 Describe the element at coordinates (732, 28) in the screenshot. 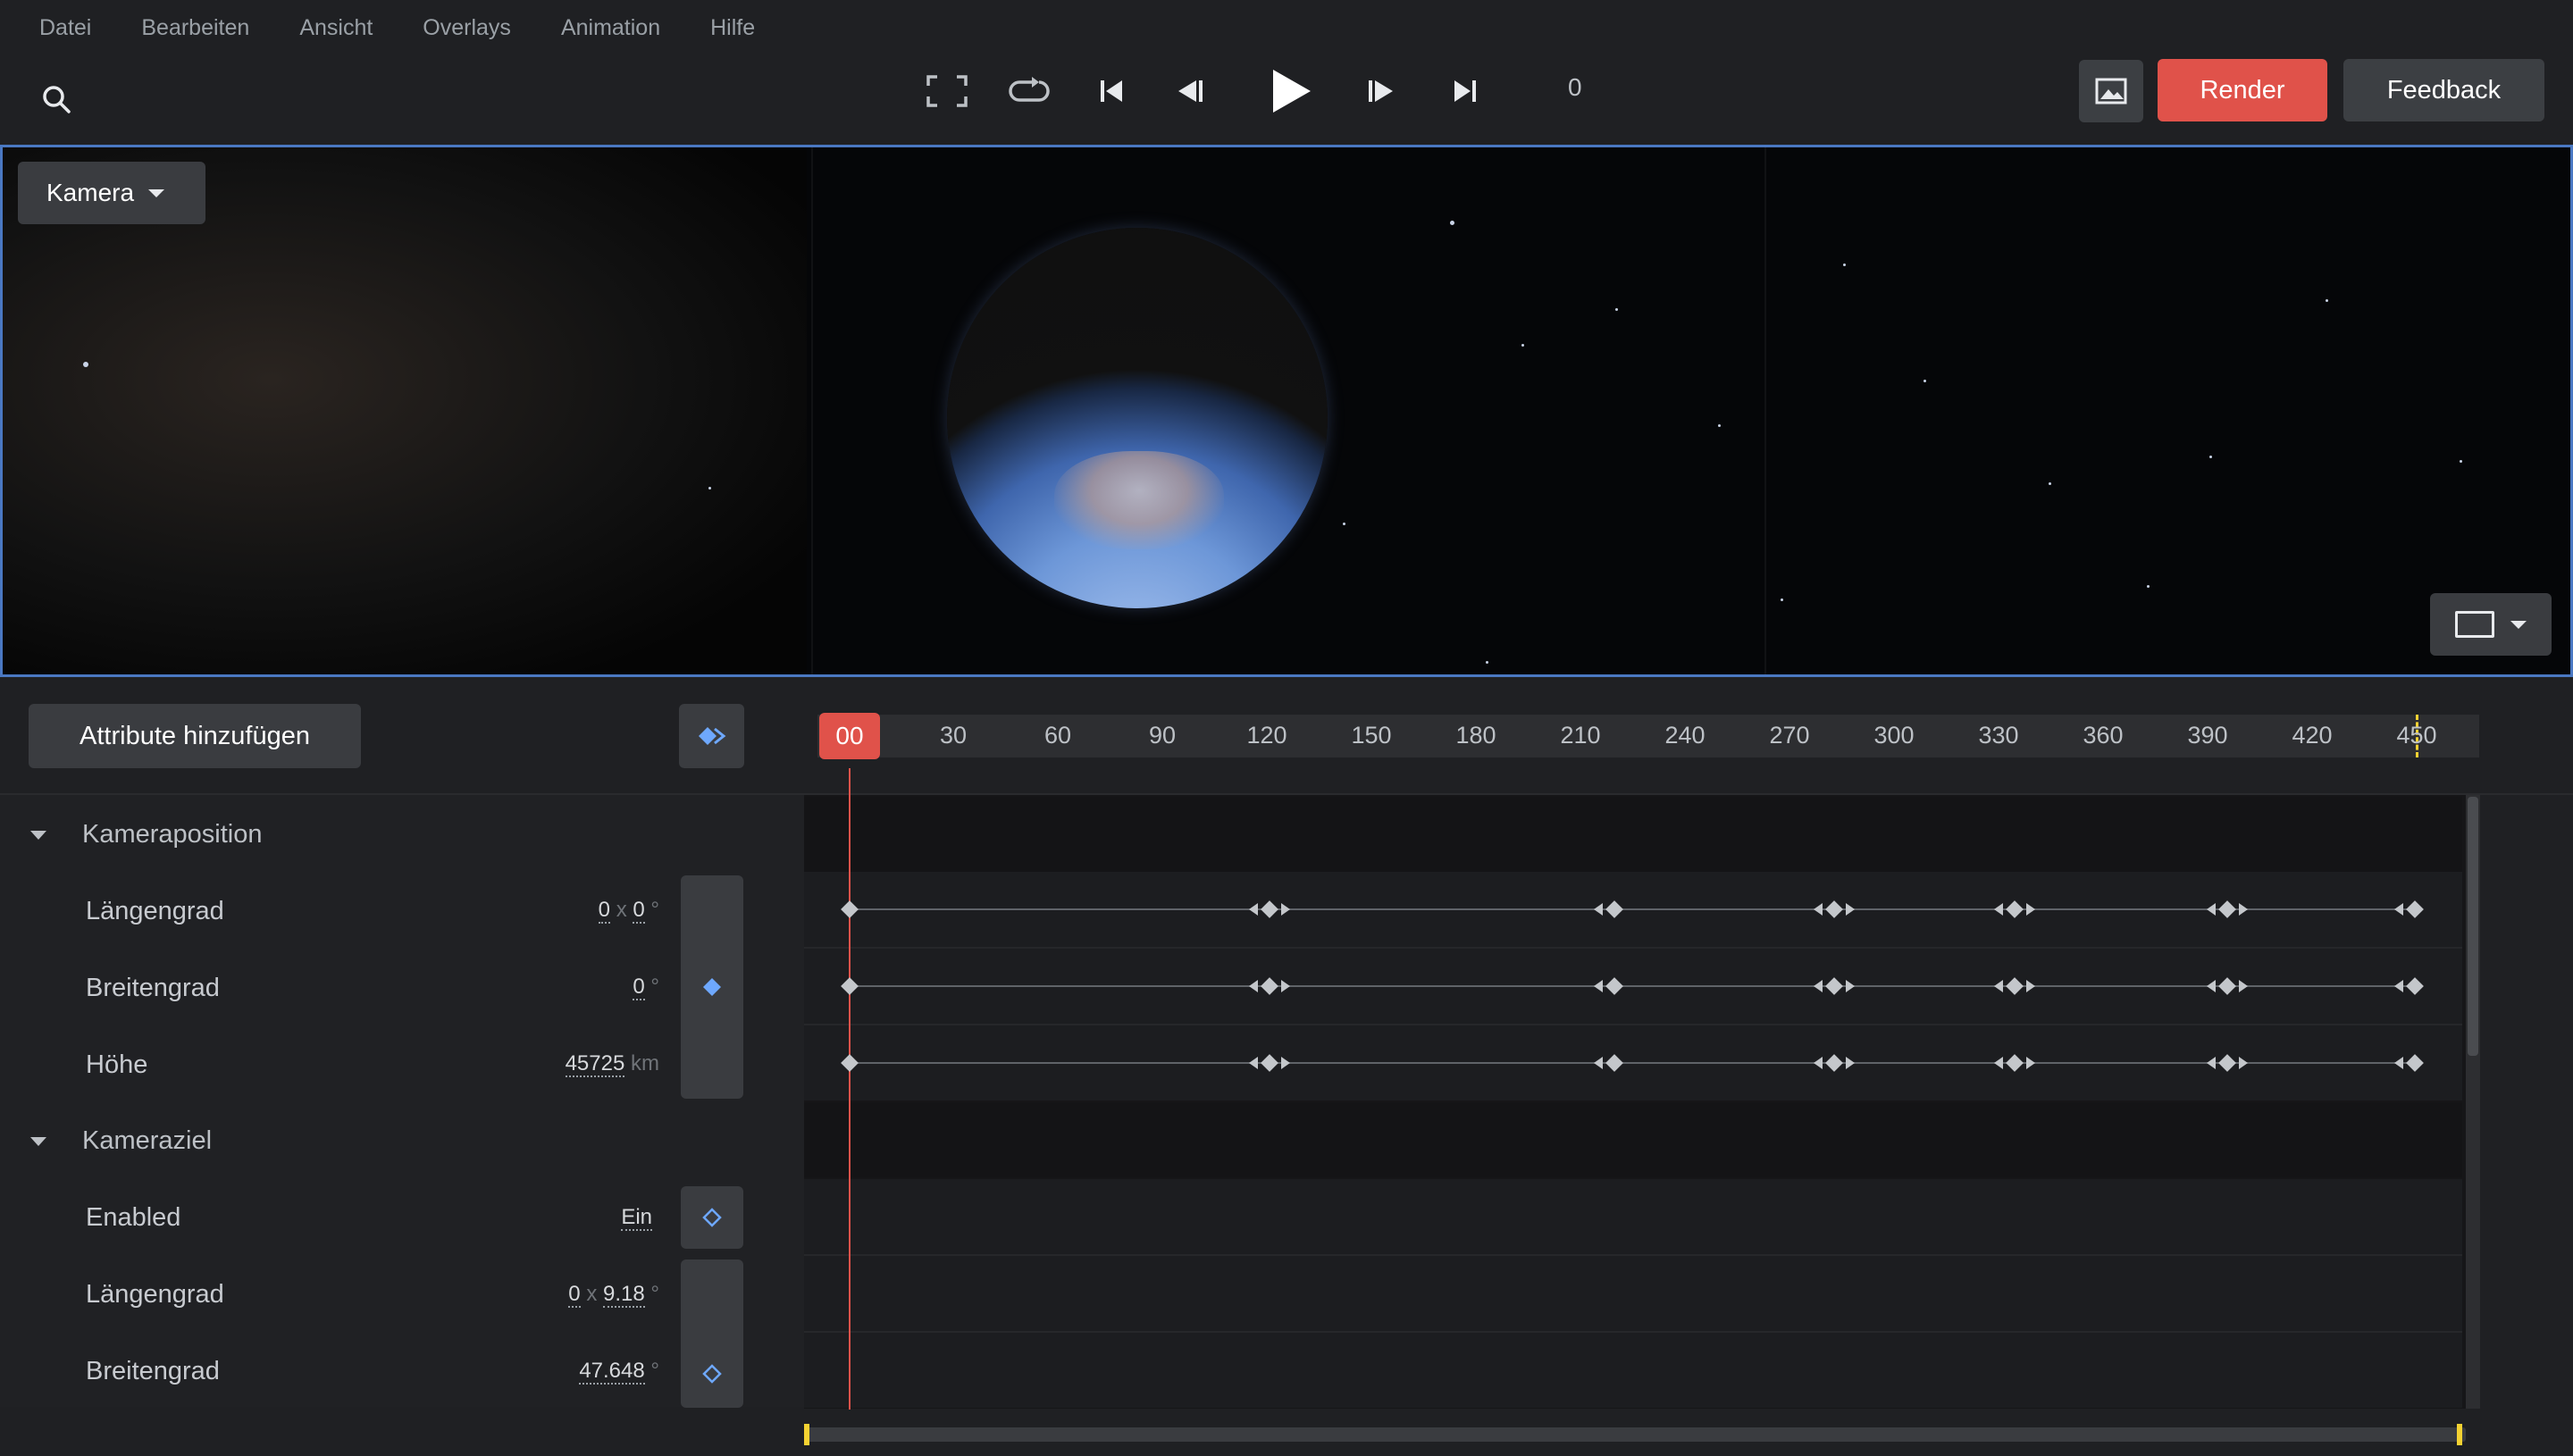

I see `menu-hilfe: Hilfe` at that location.